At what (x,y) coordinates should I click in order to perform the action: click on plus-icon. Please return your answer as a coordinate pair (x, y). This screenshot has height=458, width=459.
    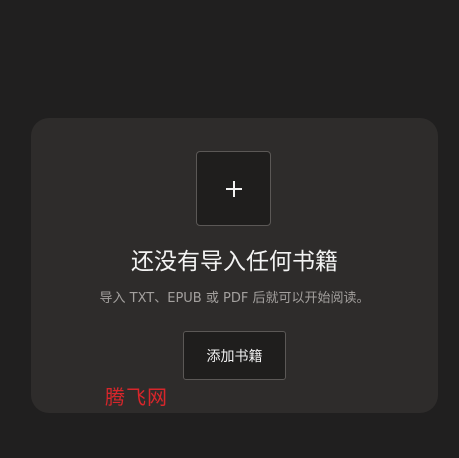
    Looking at the image, I should click on (233, 188).